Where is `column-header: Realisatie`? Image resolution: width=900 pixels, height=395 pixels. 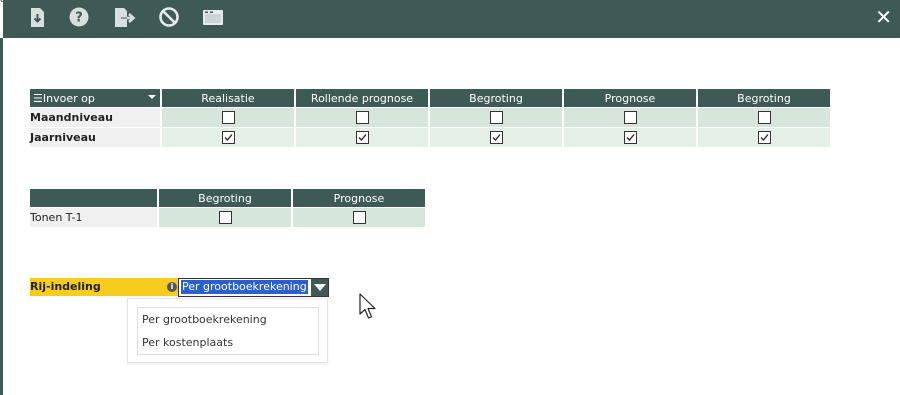 column-header: Realisatie is located at coordinates (229, 98).